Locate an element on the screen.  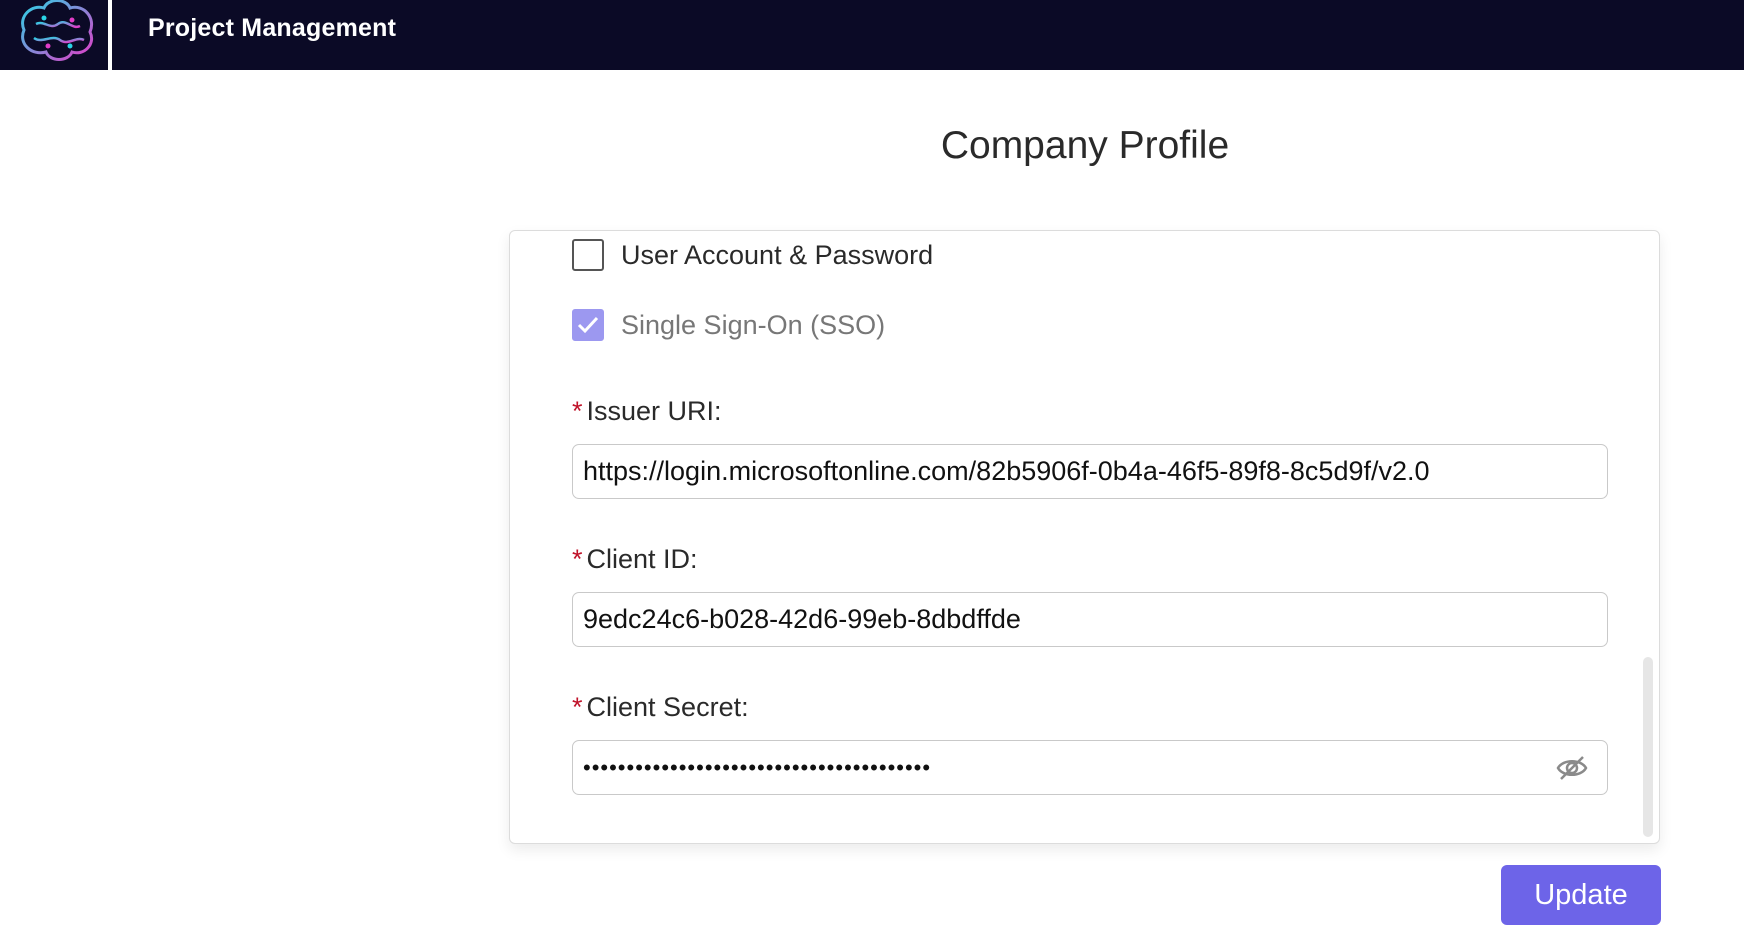
card-scrollbar is located at coordinates (1648, 537).